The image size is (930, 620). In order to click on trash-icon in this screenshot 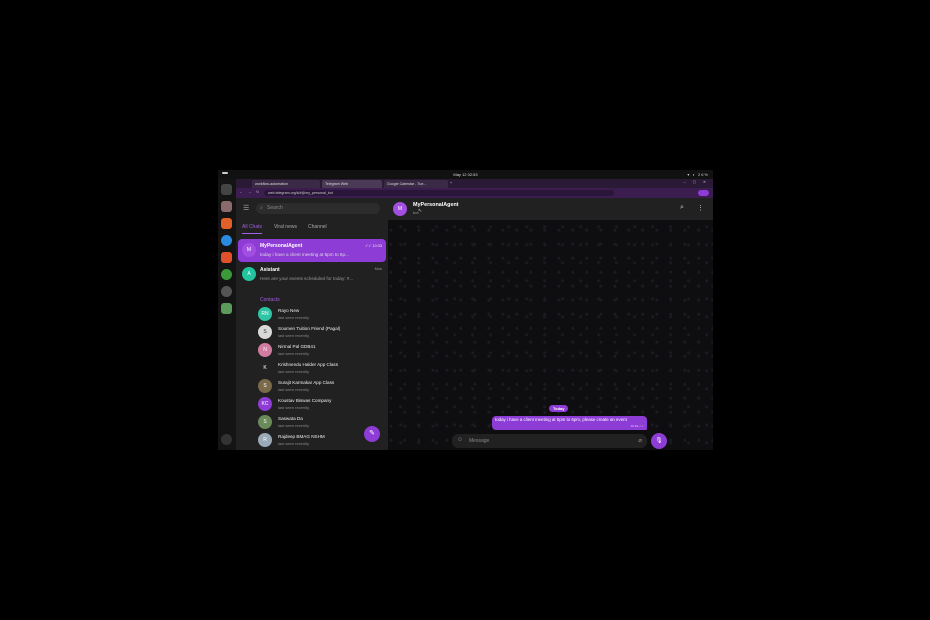, I will do `click(226, 308)`.